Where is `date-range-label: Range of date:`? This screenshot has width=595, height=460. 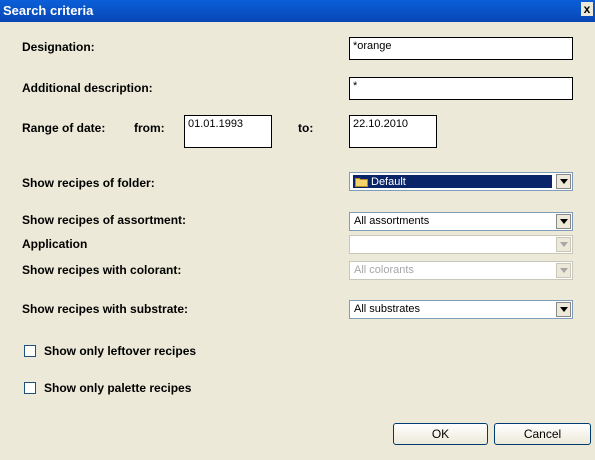 date-range-label: Range of date: is located at coordinates (64, 128).